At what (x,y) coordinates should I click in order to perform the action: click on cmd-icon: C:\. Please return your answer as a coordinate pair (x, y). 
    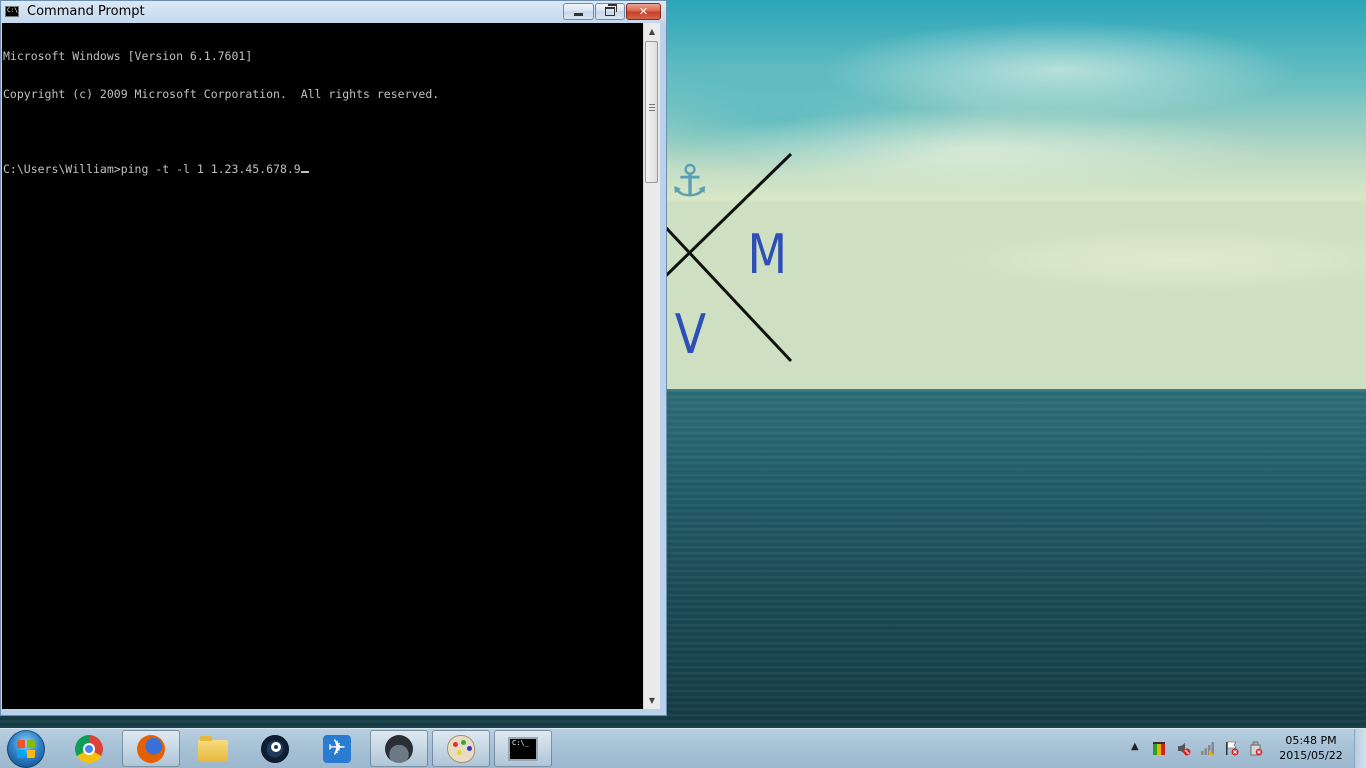
    Looking at the image, I should click on (12, 11).